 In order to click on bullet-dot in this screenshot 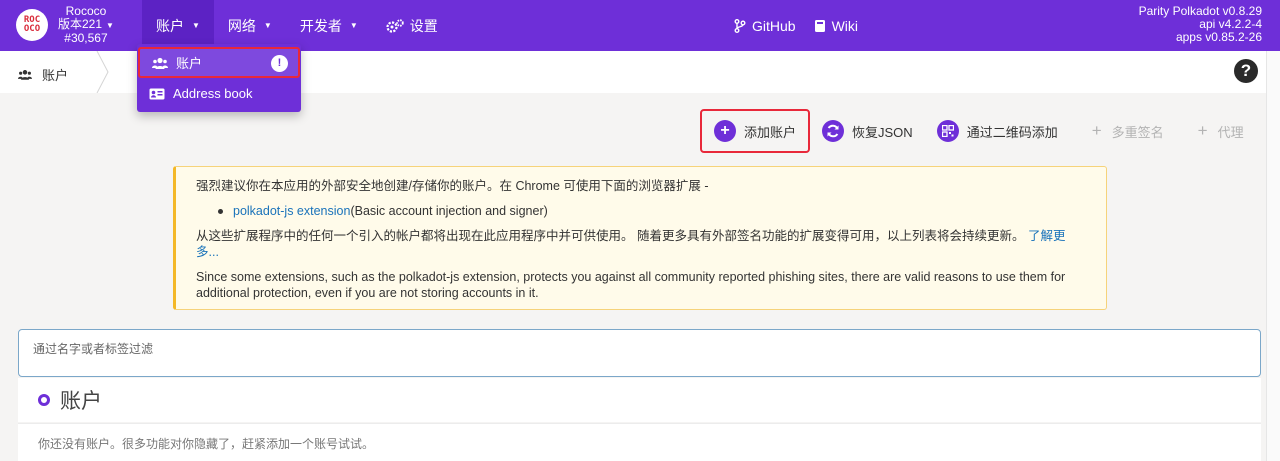, I will do `click(220, 211)`.